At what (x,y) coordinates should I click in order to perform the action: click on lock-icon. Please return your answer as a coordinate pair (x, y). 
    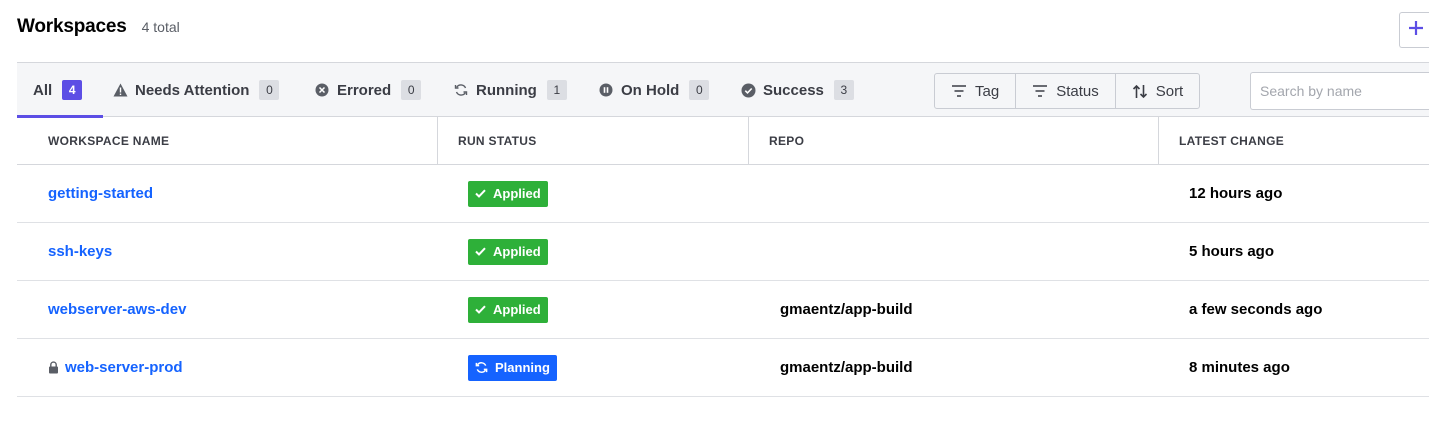
    Looking at the image, I should click on (53, 367).